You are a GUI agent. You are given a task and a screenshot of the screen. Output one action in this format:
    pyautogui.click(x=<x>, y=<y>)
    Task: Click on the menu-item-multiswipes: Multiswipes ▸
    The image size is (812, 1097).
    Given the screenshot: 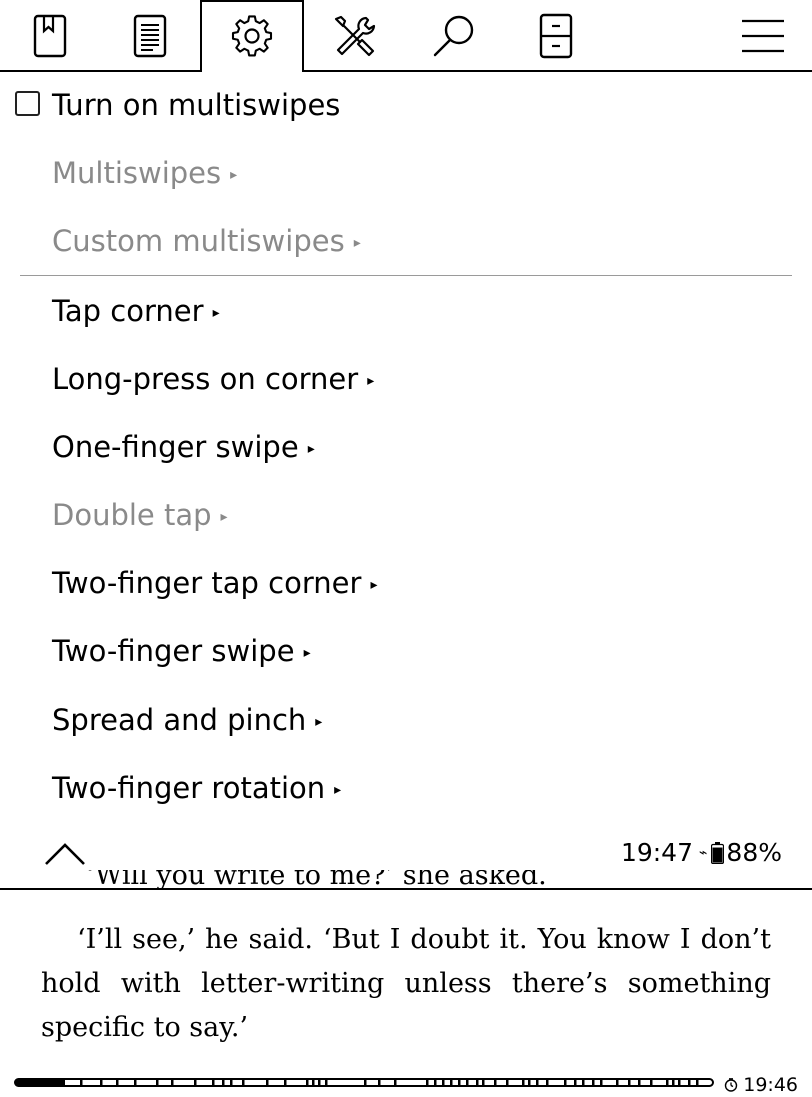 What is the action you would take?
    pyautogui.click(x=144, y=174)
    